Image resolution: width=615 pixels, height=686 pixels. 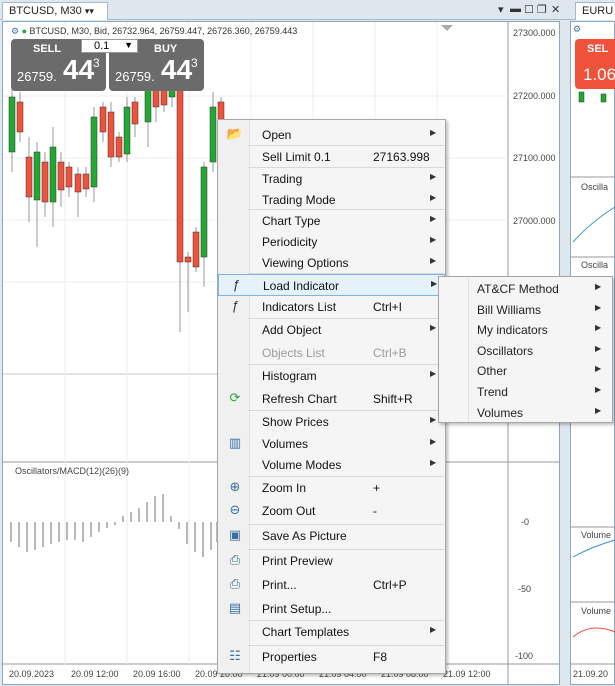 What do you see at coordinates (297, 561) in the screenshot?
I see `menu-item-label: Print Preview` at bounding box center [297, 561].